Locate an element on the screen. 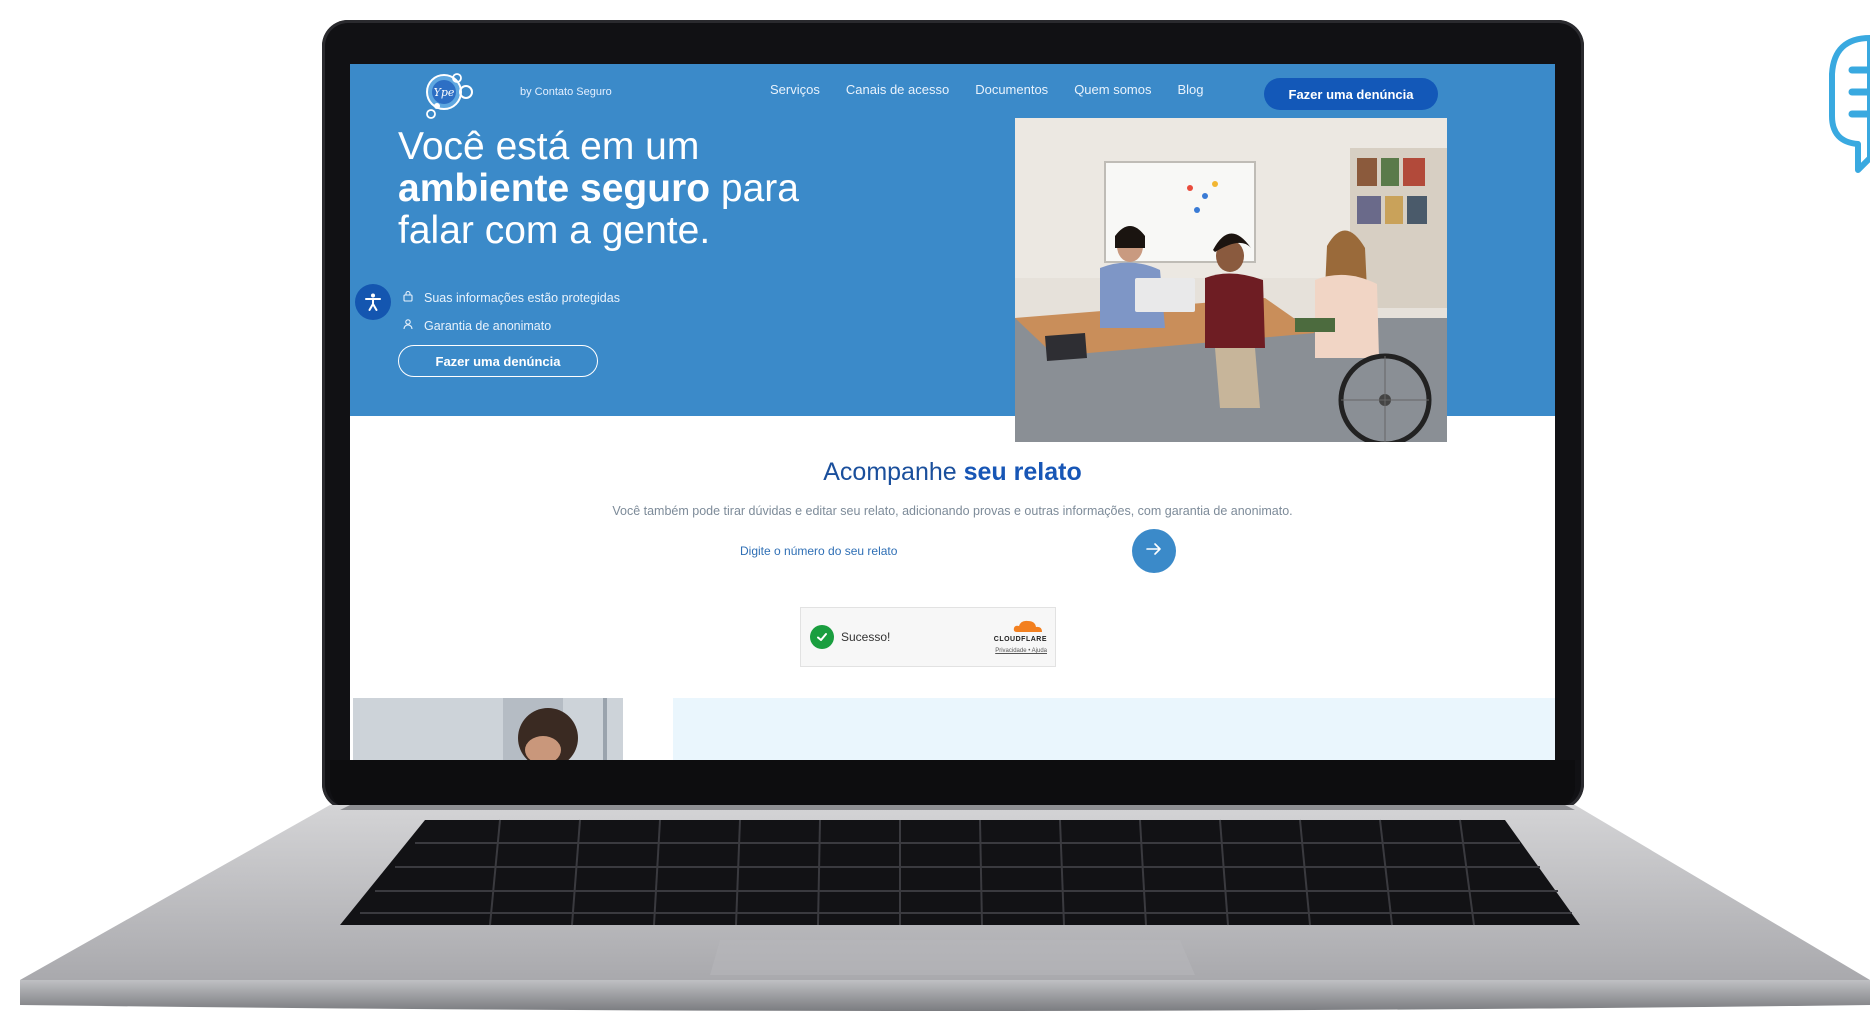  feature-protected: Suas informações estão protegidas is located at coordinates (511, 297).